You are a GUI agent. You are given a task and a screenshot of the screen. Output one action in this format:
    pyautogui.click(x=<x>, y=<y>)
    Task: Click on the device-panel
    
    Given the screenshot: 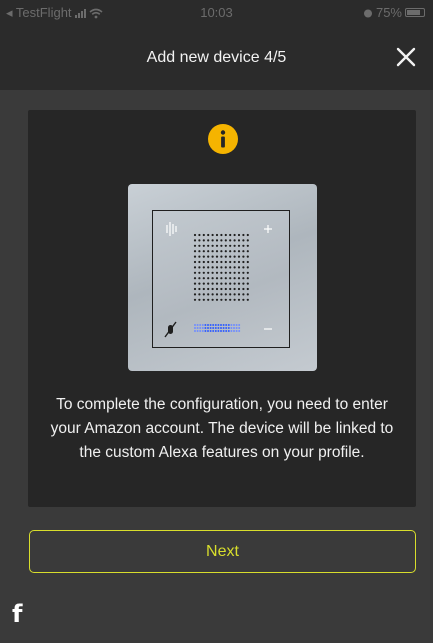 What is the action you would take?
    pyautogui.click(x=221, y=279)
    